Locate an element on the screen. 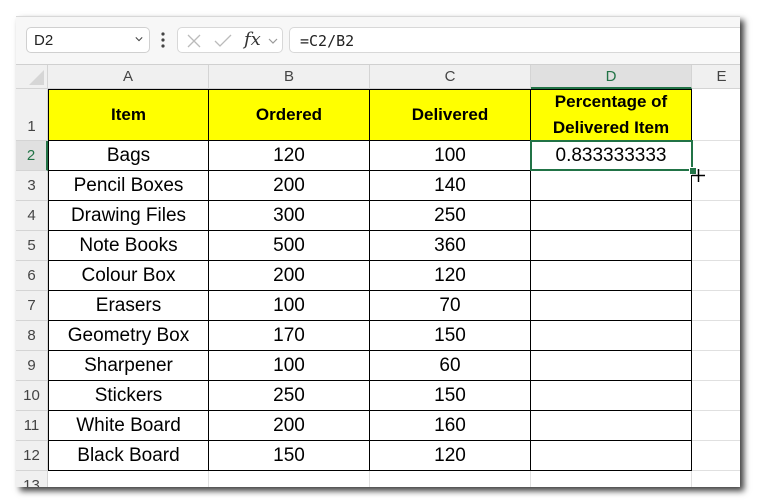  row-header-5: 5 is located at coordinates (32, 246).